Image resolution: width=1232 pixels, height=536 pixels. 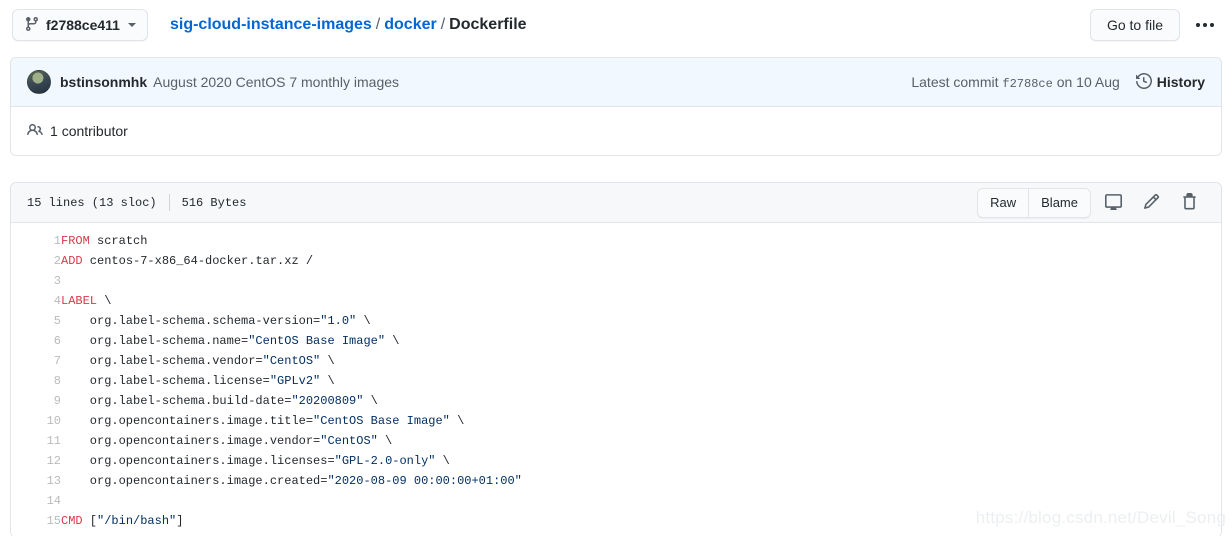 I want to click on code-line-number: 2, so click(x=36, y=261).